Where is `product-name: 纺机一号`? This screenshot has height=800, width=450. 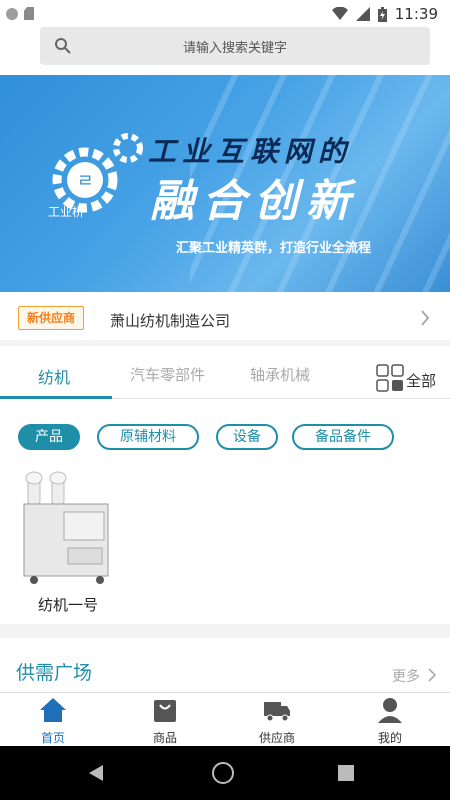 product-name: 纺机一号 is located at coordinates (67, 605).